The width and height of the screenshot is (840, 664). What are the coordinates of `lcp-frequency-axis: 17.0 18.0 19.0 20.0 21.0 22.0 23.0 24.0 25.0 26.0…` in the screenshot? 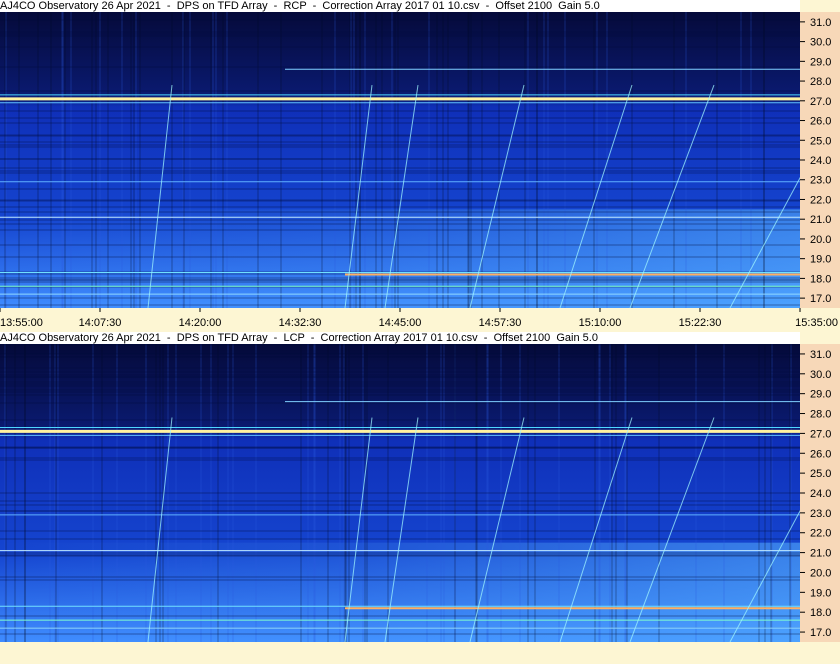 It's located at (820, 493).